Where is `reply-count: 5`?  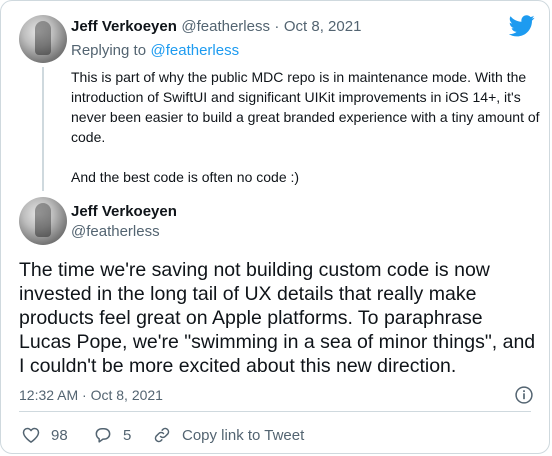
reply-count: 5 is located at coordinates (127, 435).